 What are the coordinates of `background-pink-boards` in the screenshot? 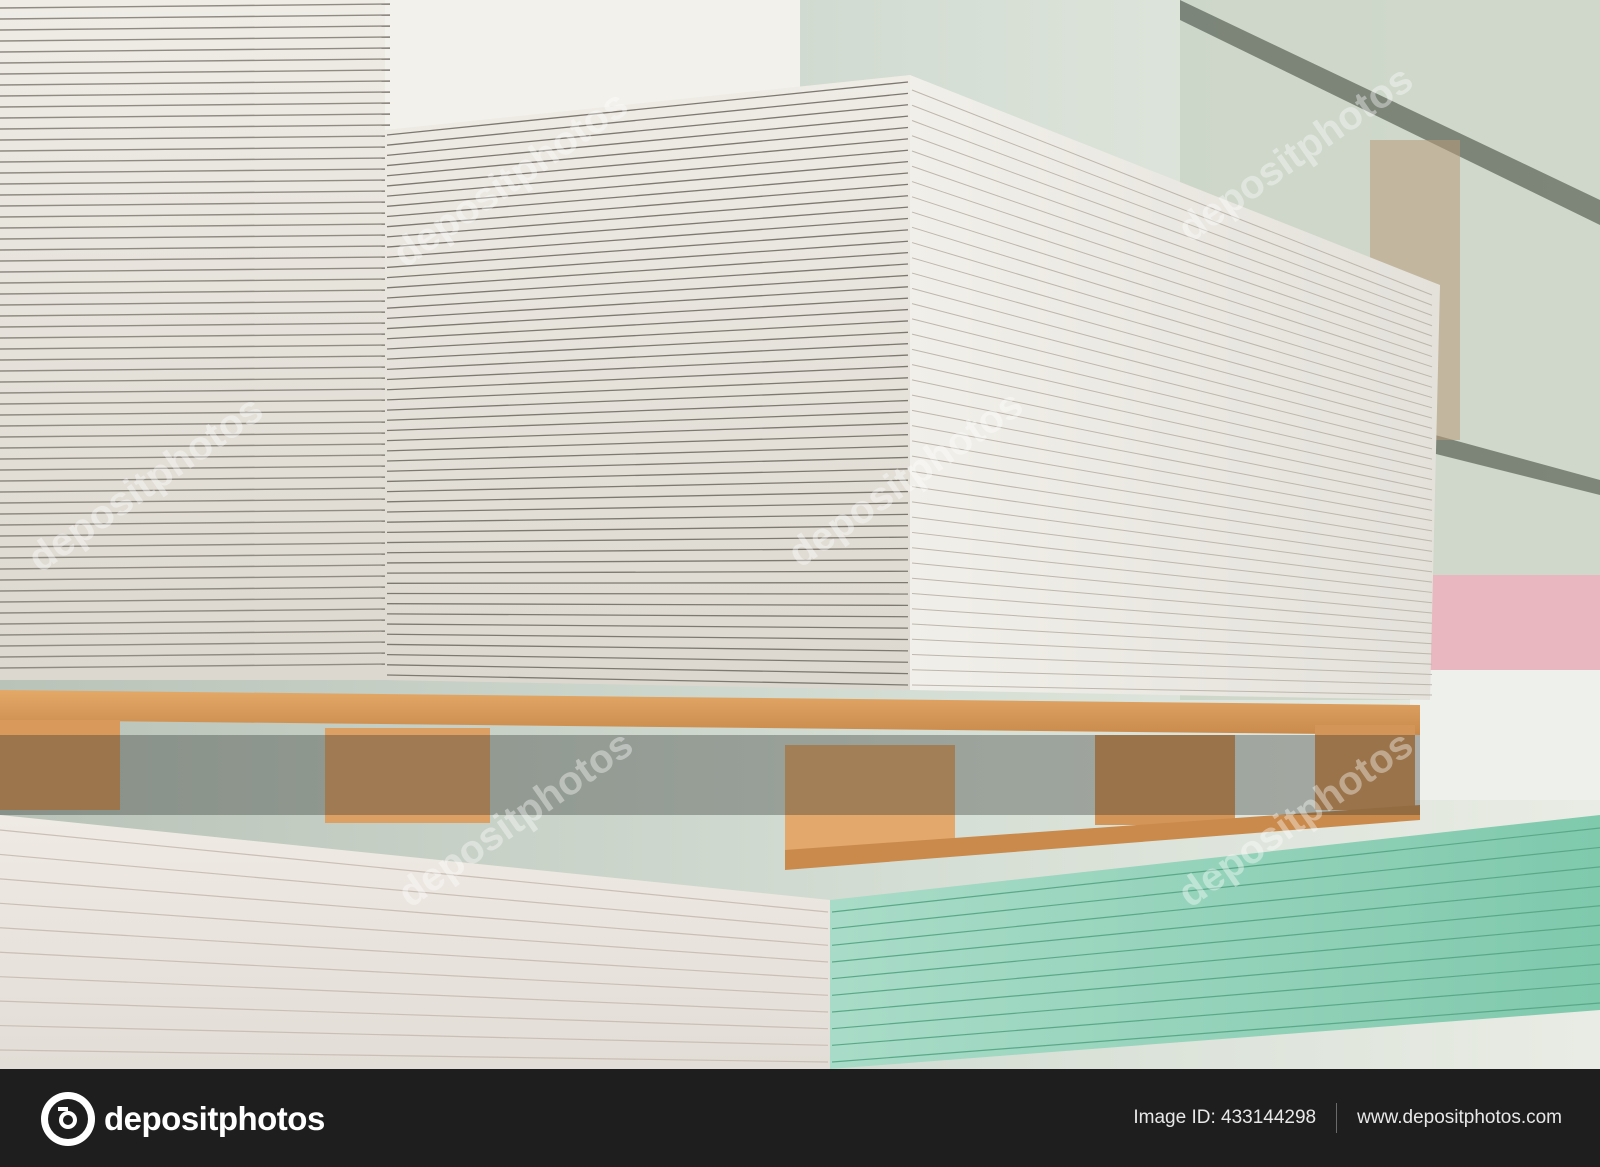 It's located at (1510, 622).